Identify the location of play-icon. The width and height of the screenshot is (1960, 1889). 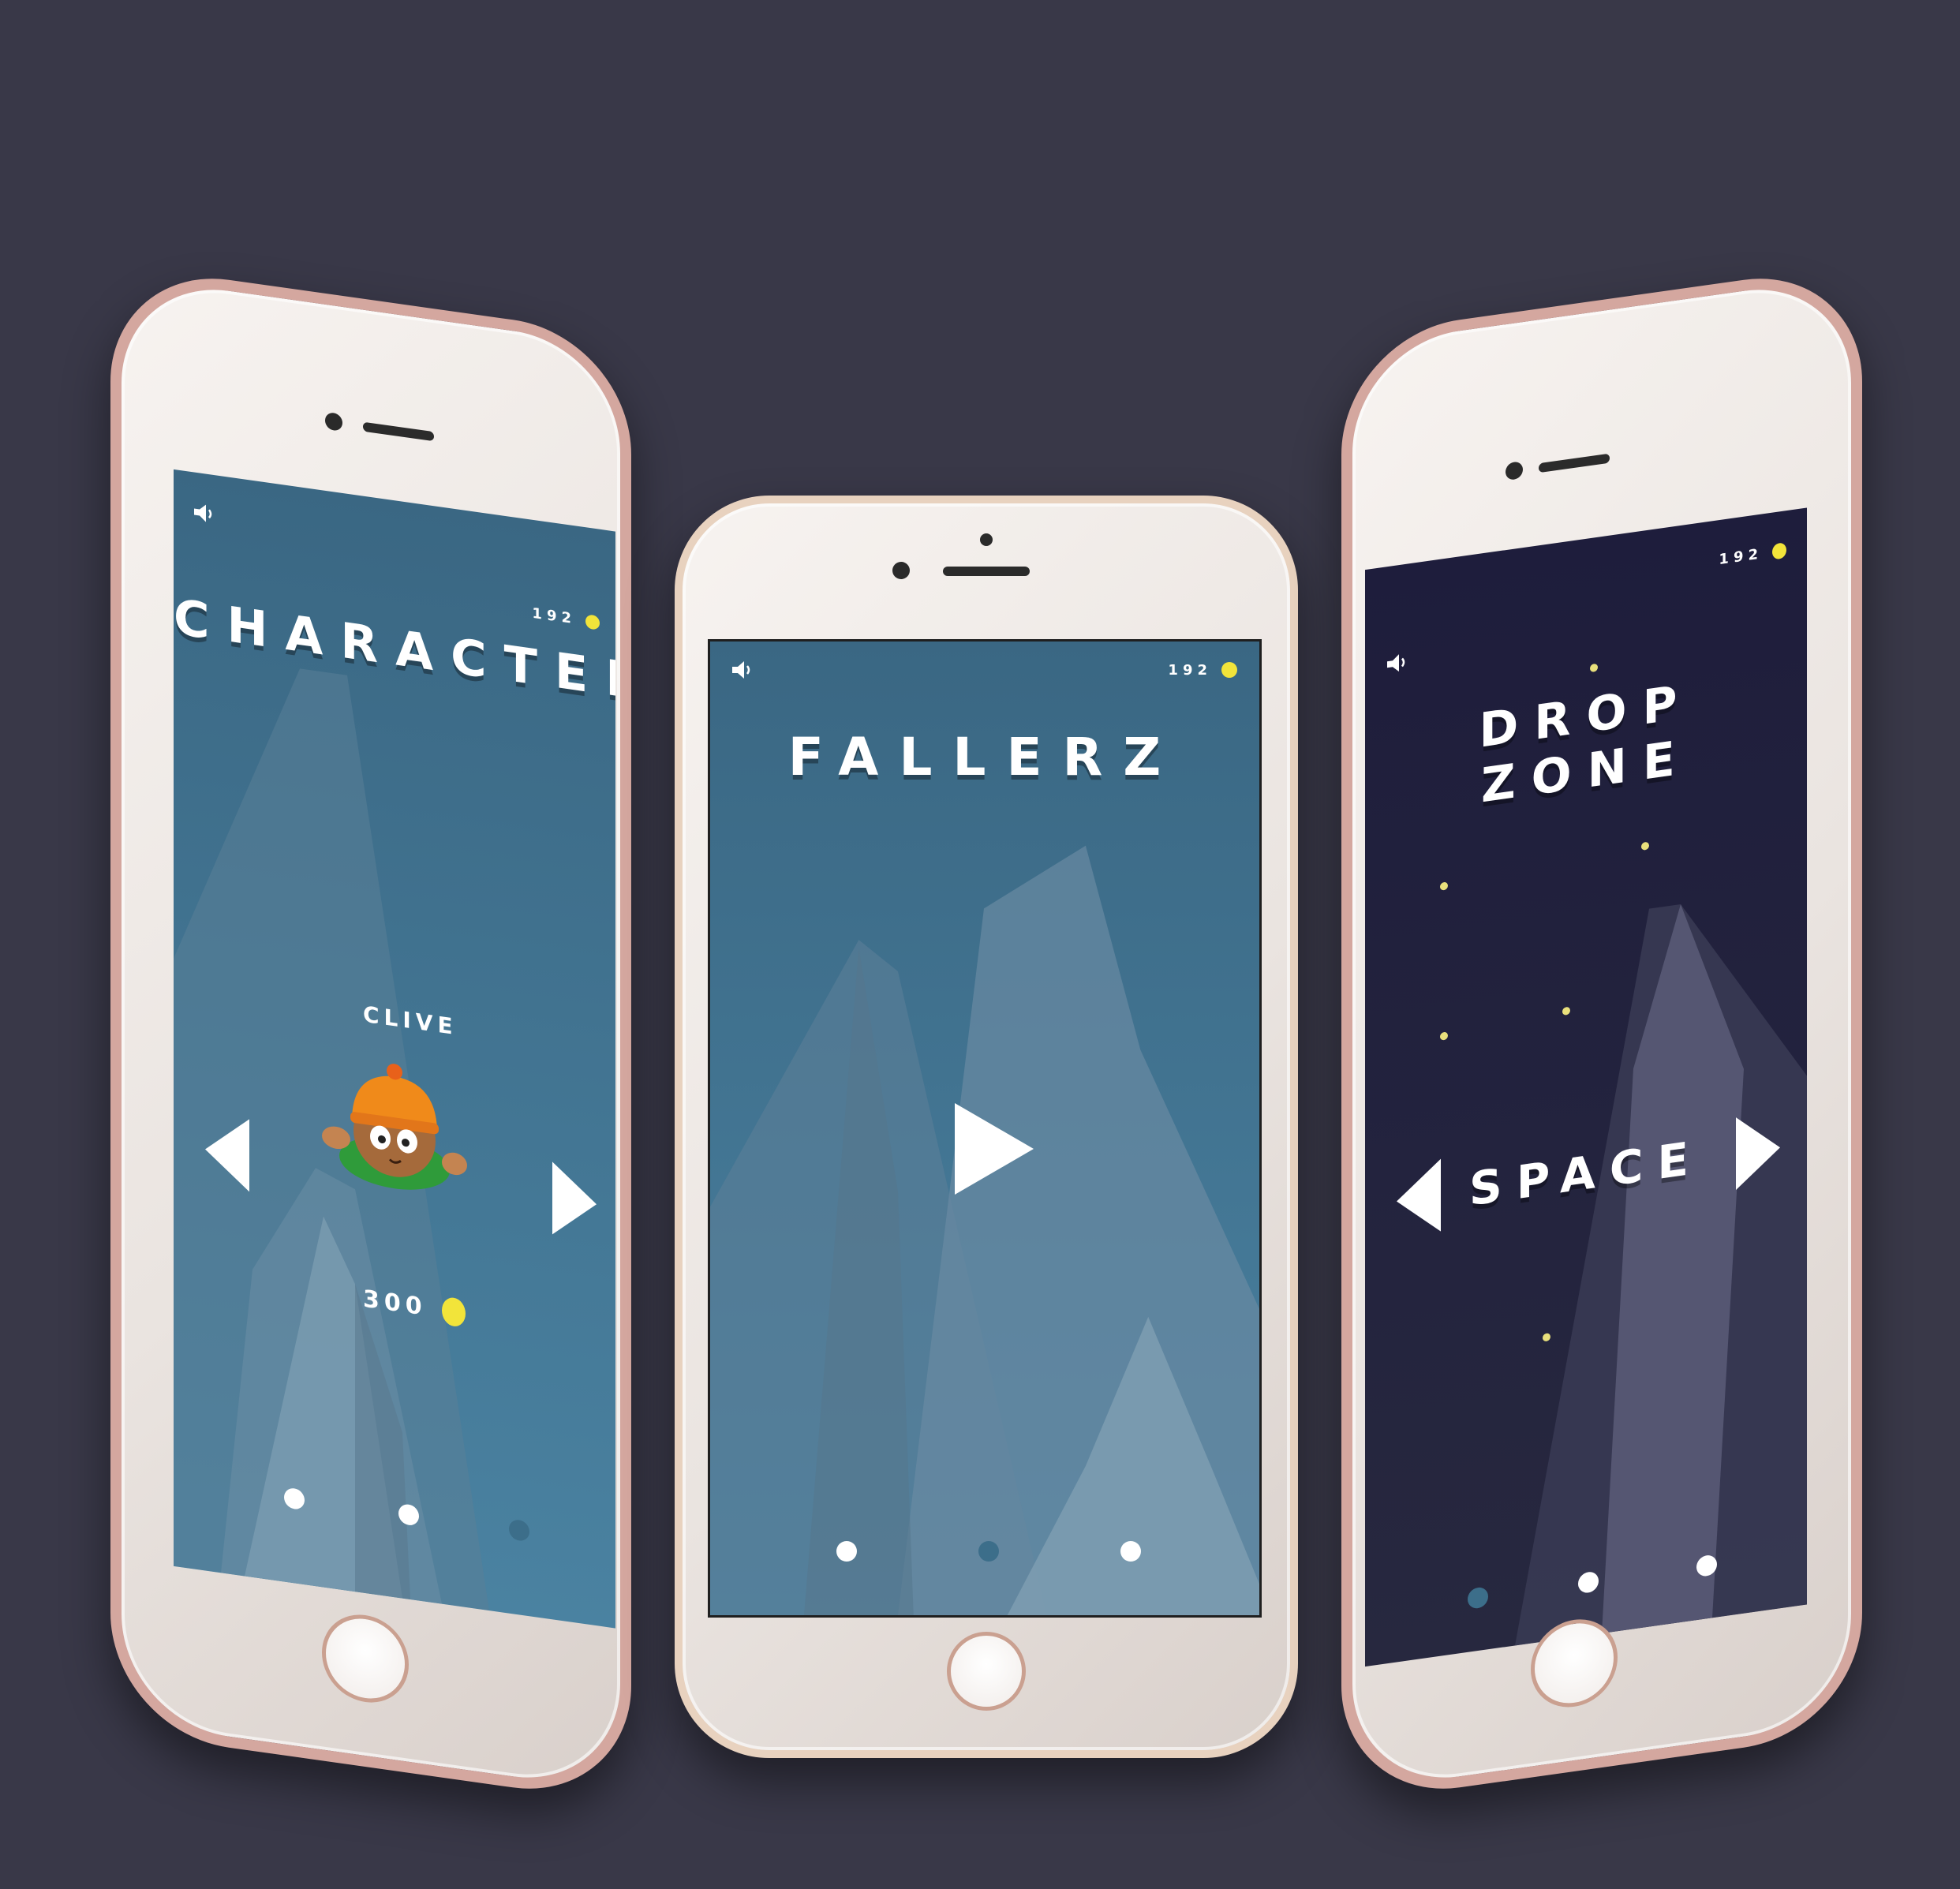
(994, 1149).